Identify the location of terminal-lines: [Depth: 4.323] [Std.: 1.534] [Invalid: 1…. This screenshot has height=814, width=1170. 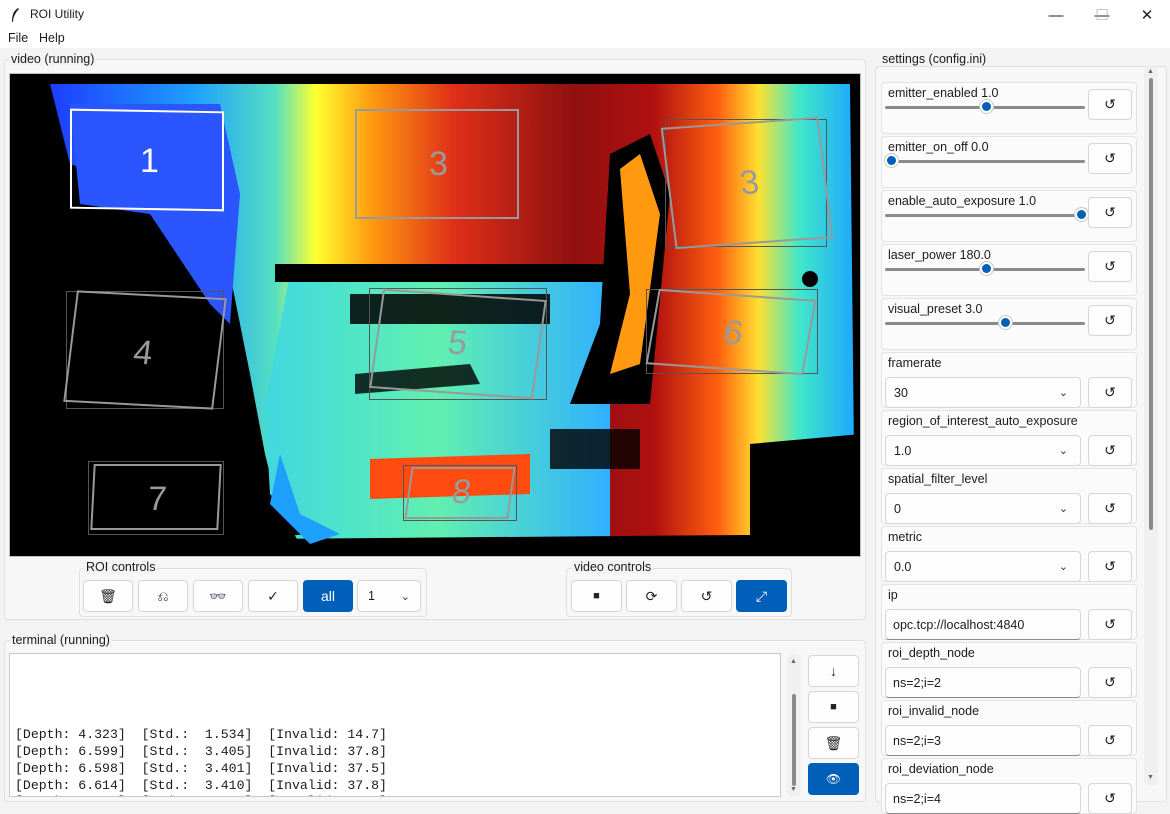
(397, 761).